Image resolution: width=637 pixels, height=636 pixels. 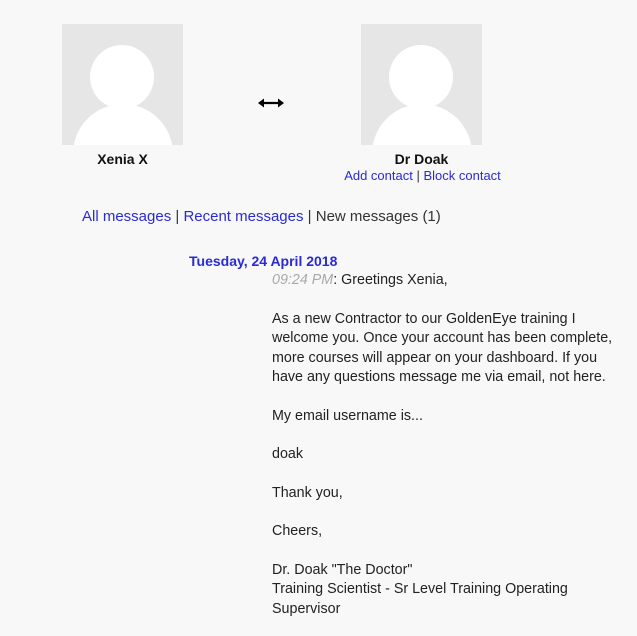 I want to click on participant-dr-doak: Dr Doak, so click(x=421, y=95).